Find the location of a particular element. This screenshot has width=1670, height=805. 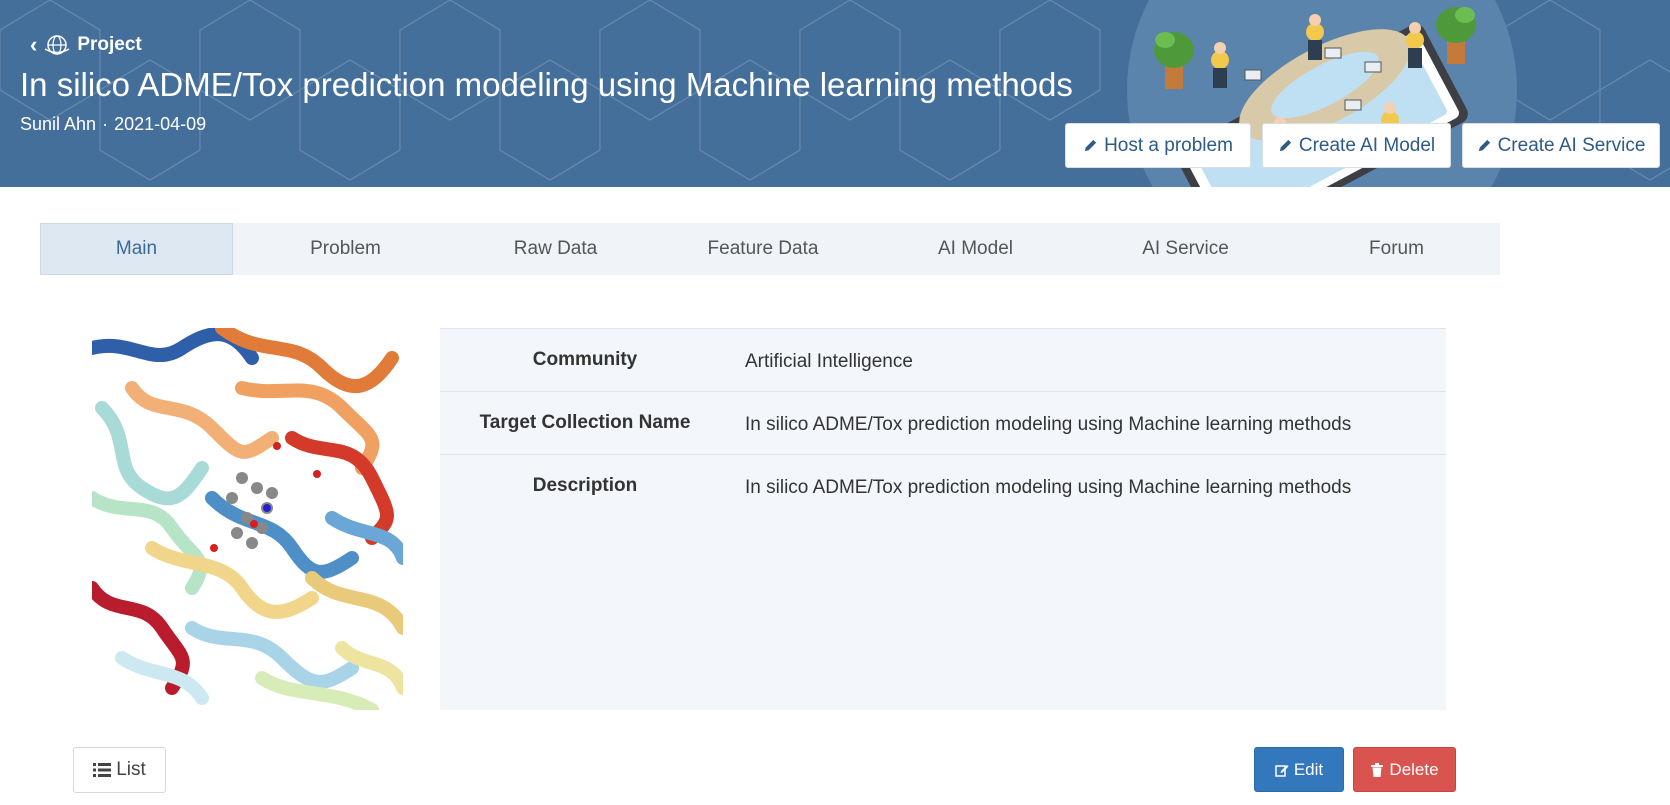

delete-button: Delete is located at coordinates (1404, 769).